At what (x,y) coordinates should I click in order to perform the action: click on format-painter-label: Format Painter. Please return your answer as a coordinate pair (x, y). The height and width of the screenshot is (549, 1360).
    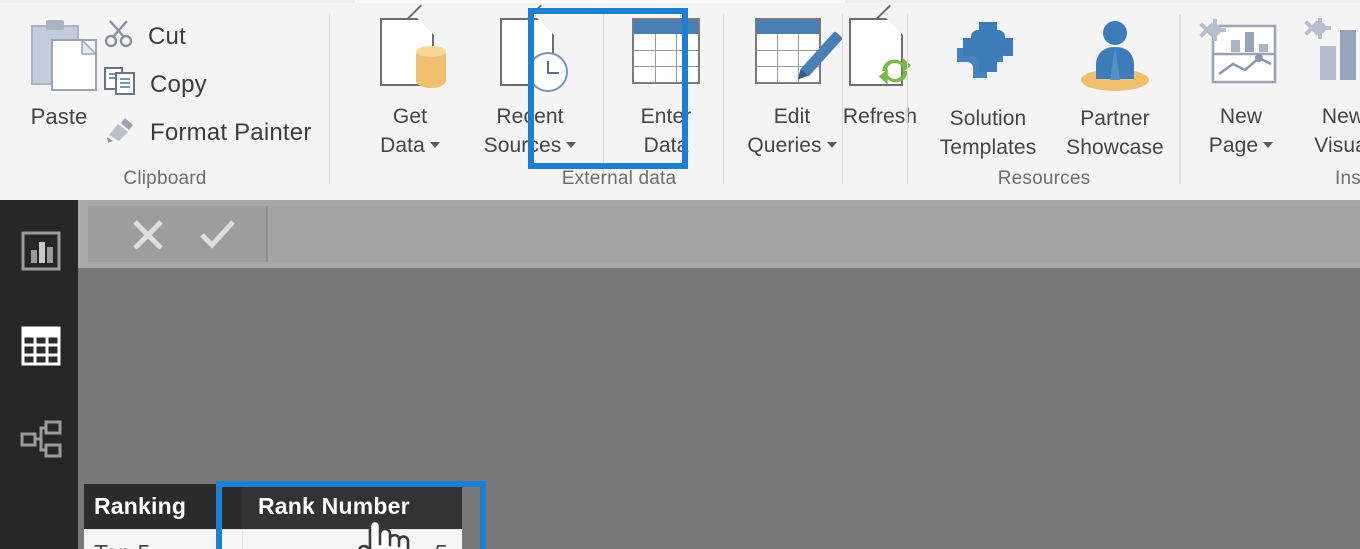
    Looking at the image, I should click on (231, 132).